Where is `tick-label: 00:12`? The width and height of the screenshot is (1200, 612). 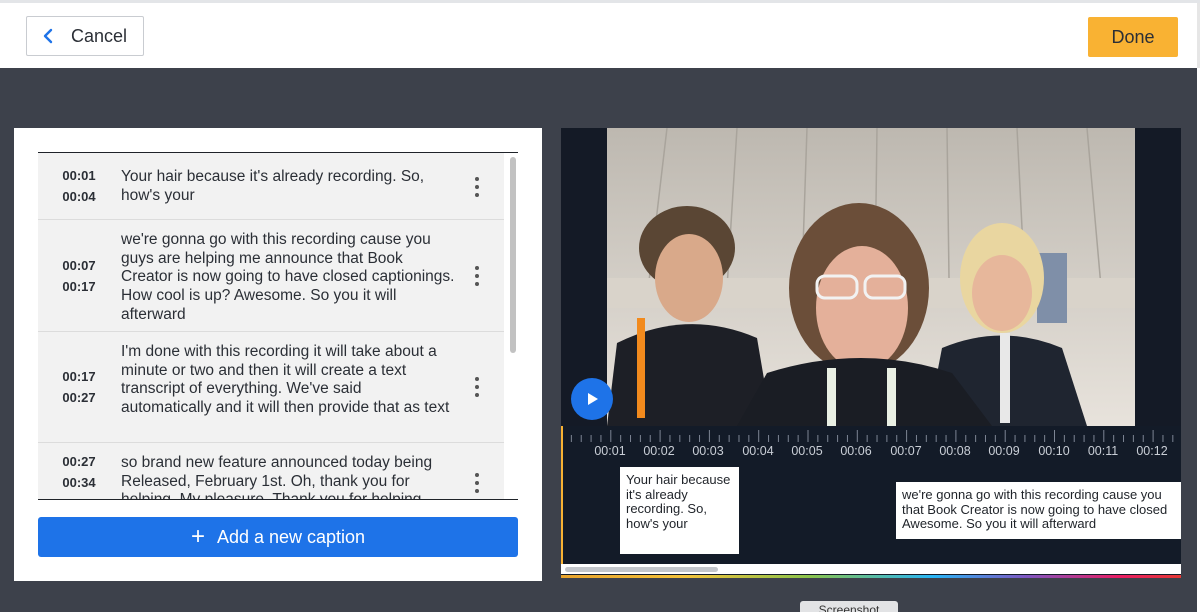
tick-label: 00:12 is located at coordinates (1152, 451).